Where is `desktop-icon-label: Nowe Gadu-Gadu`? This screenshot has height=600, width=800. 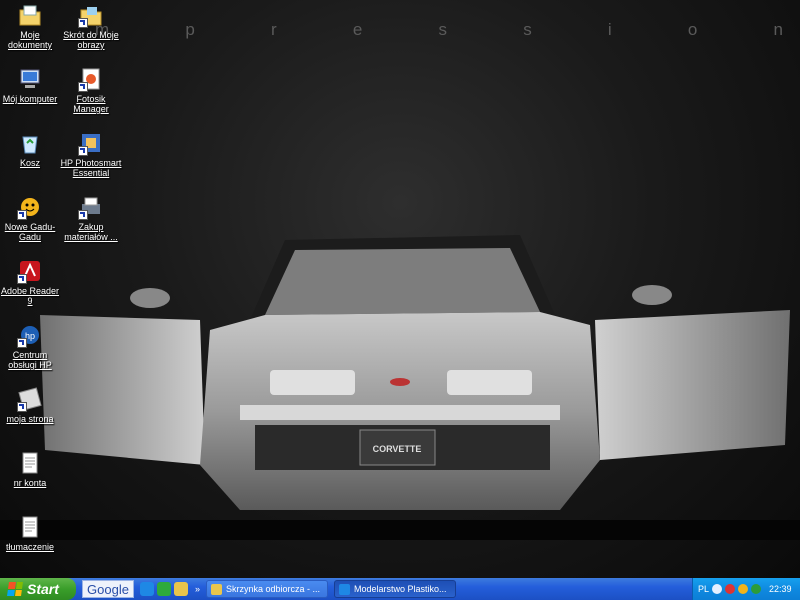
desktop-icon-label: Nowe Gadu-Gadu is located at coordinates (30, 232).